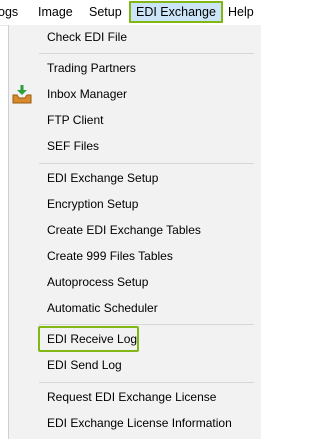 The image size is (320, 439). What do you see at coordinates (92, 204) in the screenshot?
I see `menu-item-encryption-setup: Encryption Setup` at bounding box center [92, 204].